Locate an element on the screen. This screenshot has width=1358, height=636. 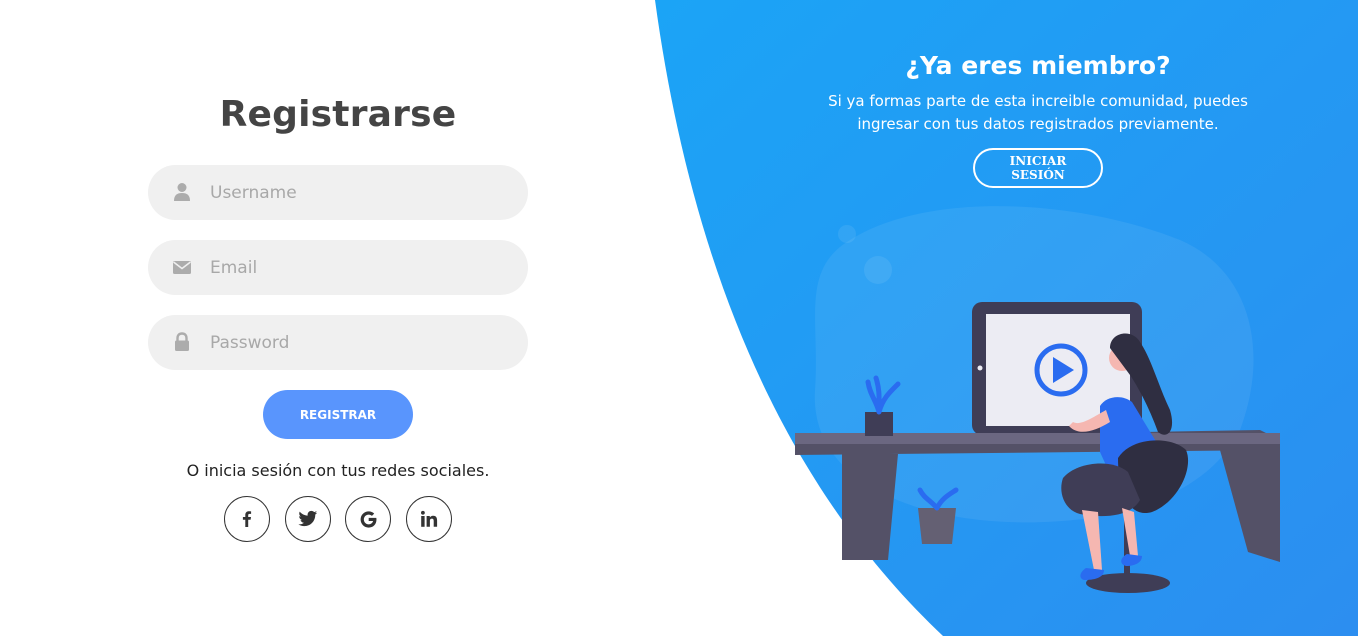
username-input is located at coordinates (360, 192).